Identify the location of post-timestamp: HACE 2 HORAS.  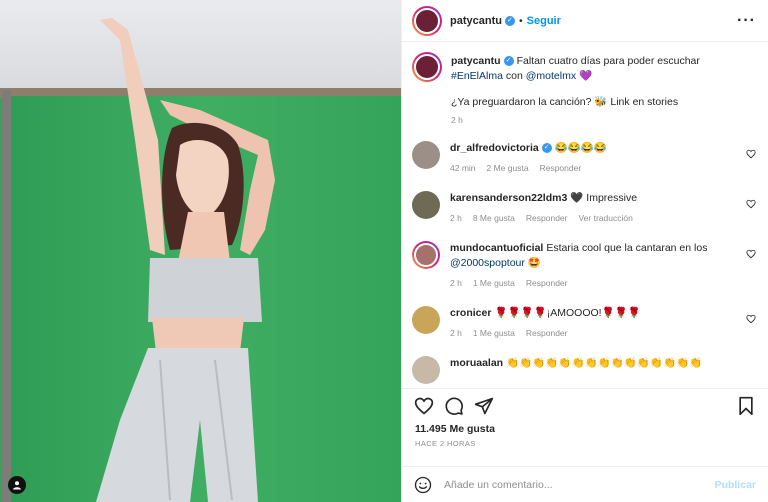
(585, 441).